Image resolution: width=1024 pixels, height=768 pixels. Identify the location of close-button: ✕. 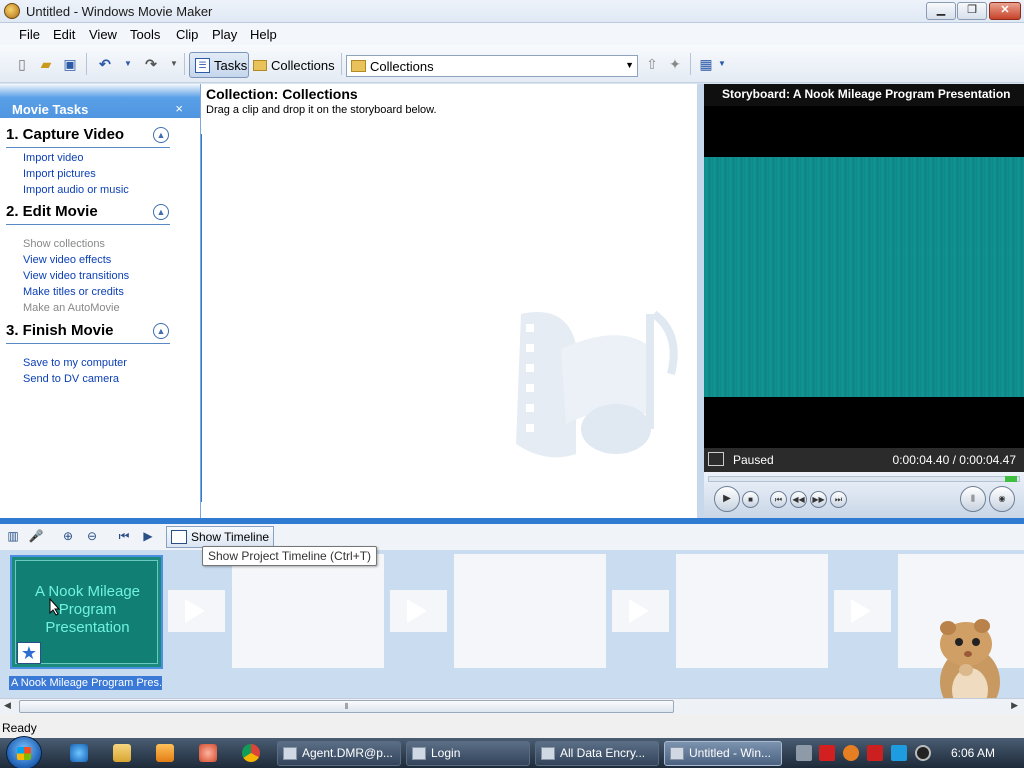
(1005, 11).